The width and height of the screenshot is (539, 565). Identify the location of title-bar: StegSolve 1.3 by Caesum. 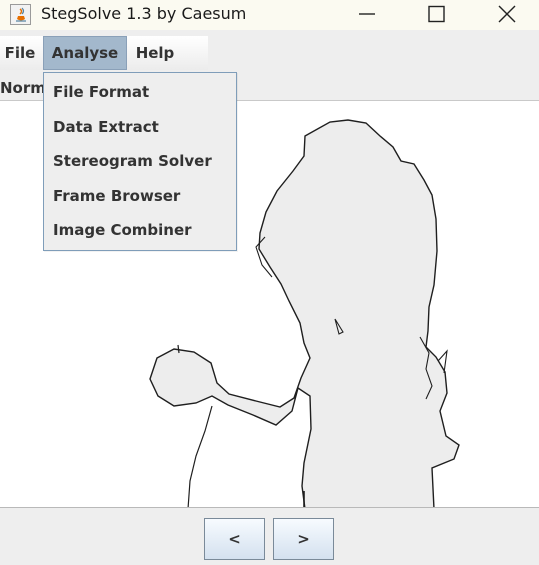
(269, 15).